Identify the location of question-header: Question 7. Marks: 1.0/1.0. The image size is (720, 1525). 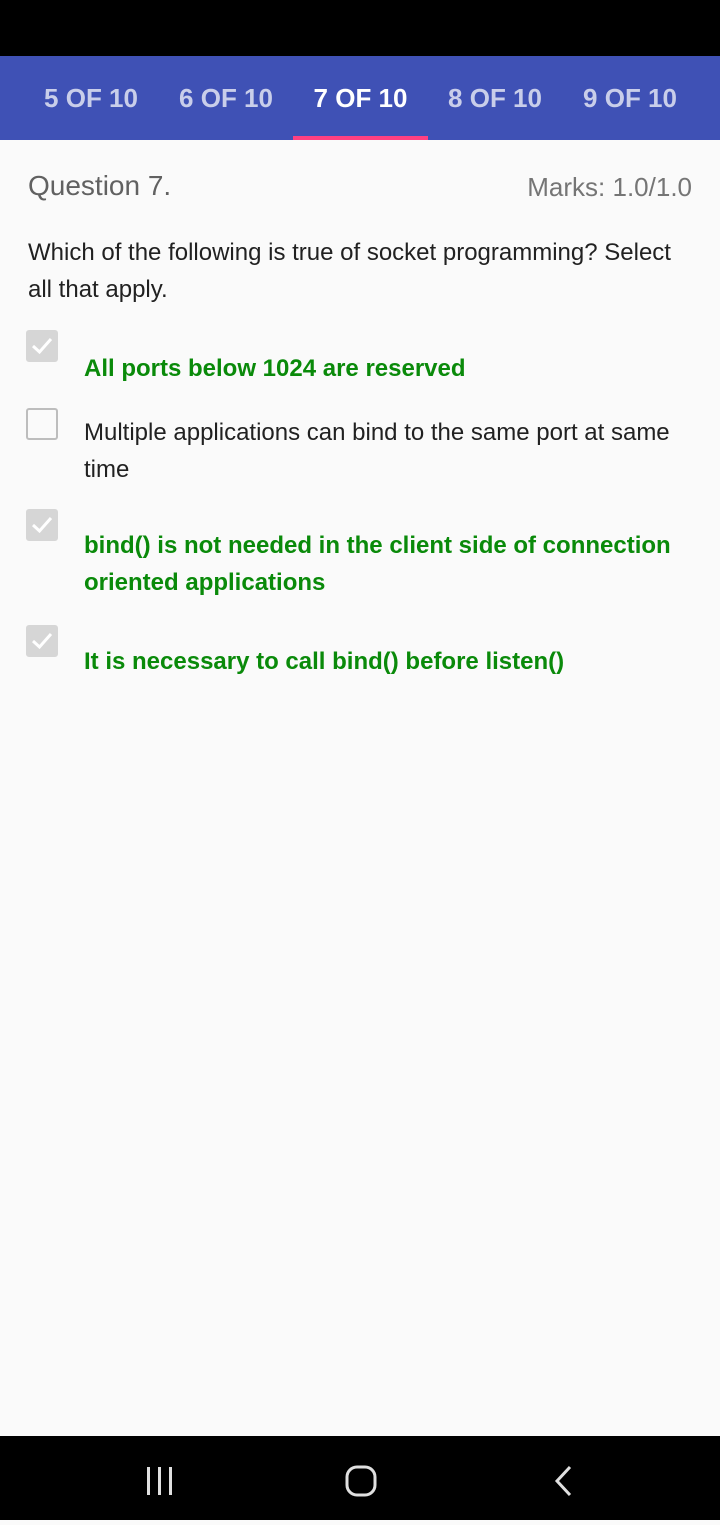
(360, 190).